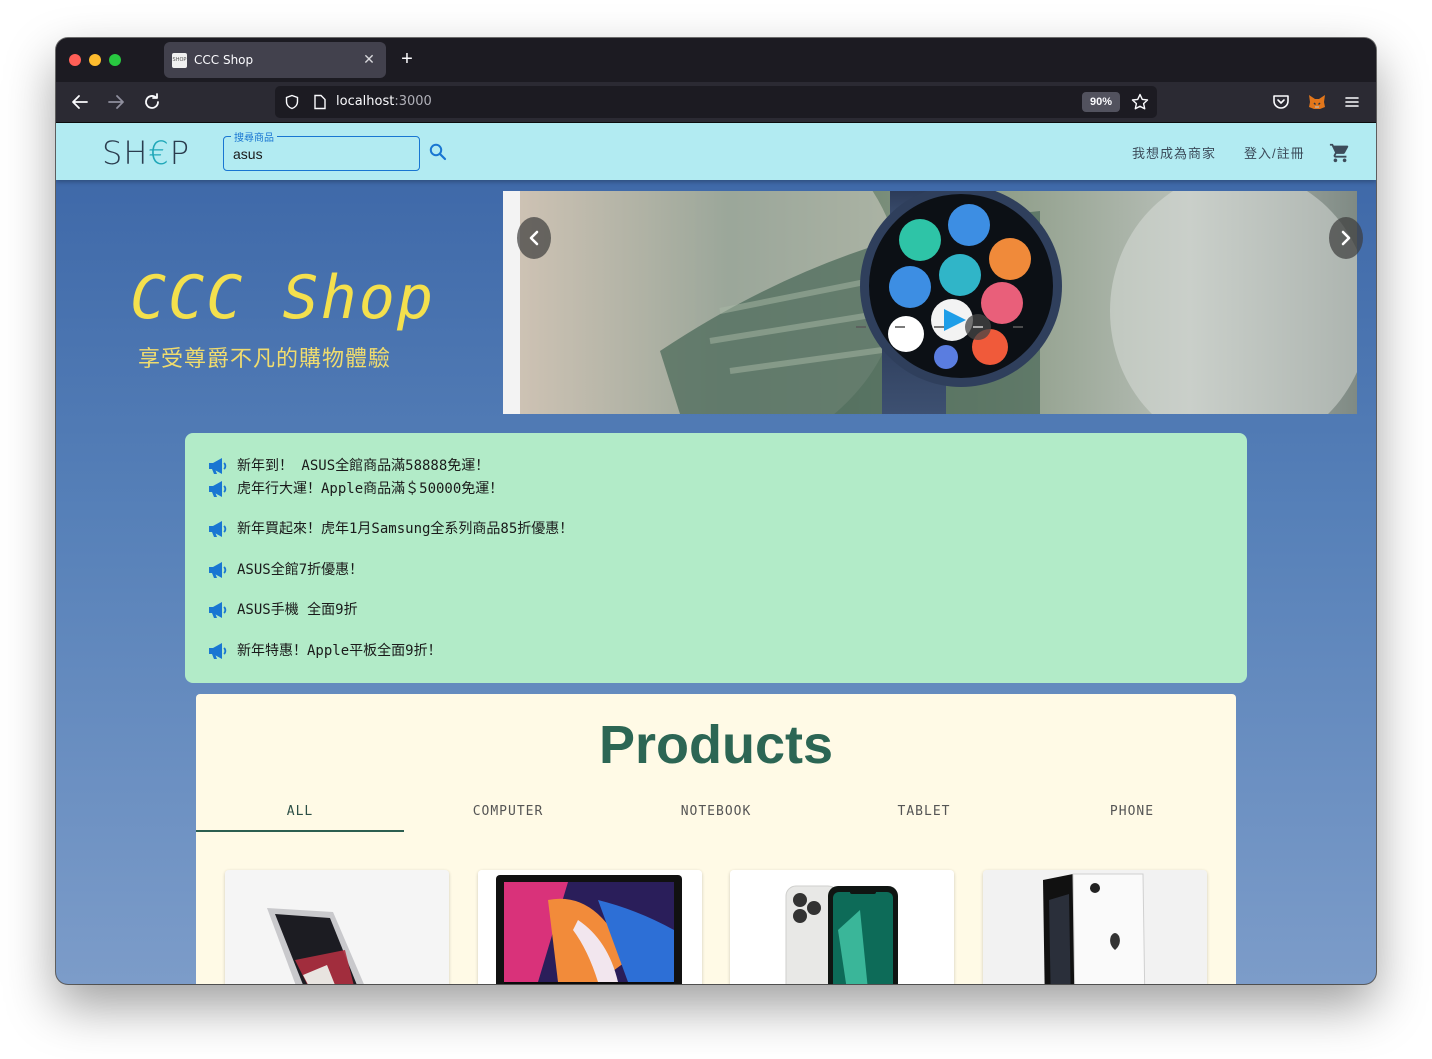  What do you see at coordinates (924, 808) in the screenshot?
I see `tab-tablet: TABLET` at bounding box center [924, 808].